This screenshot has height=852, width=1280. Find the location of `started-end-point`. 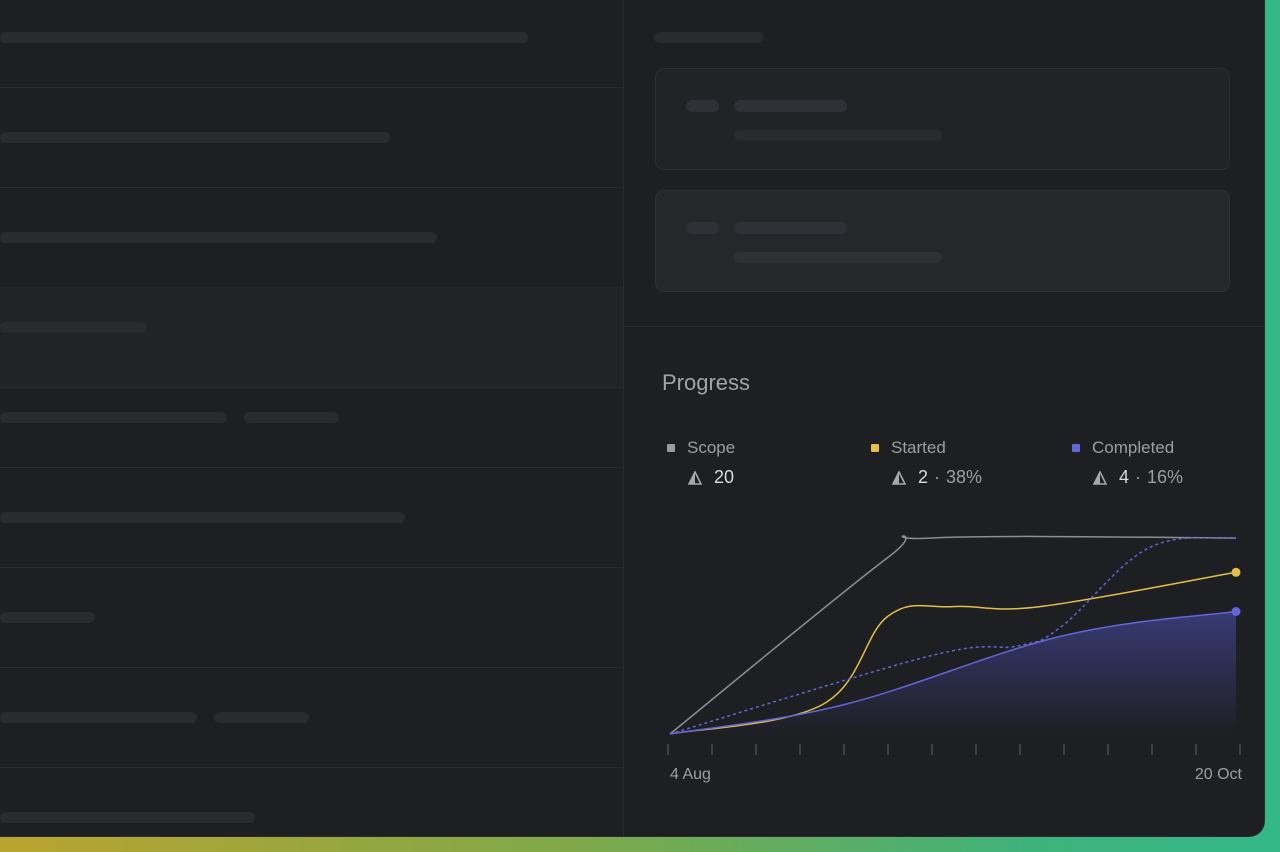

started-end-point is located at coordinates (1236, 572).